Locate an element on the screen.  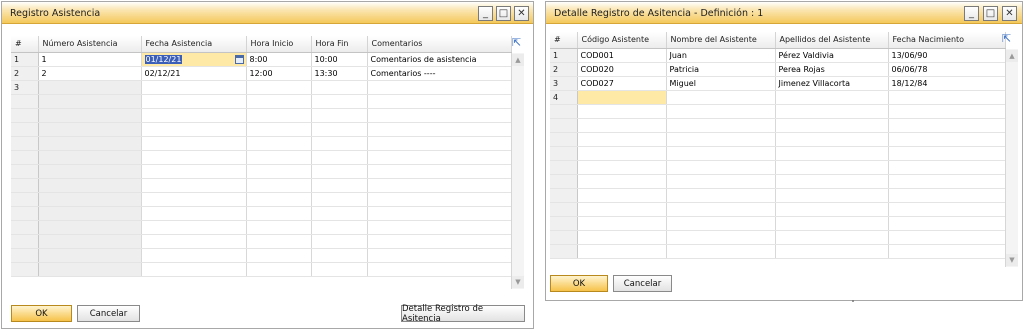
scroll-down-icon: ▼ is located at coordinates (518, 282).